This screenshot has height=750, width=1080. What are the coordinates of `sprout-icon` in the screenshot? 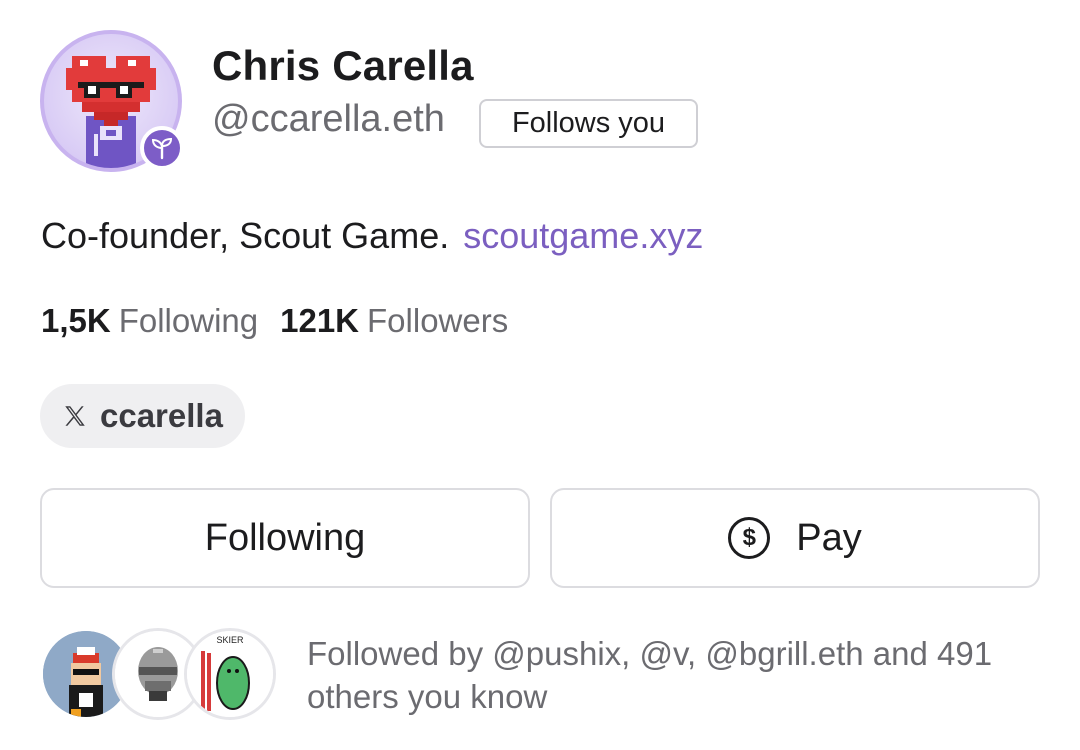 It's located at (162, 148).